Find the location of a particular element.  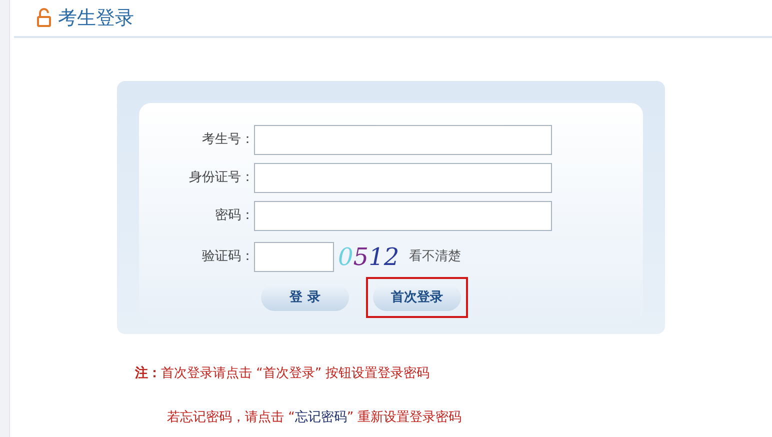

field-label: 考生号： is located at coordinates (227, 140).